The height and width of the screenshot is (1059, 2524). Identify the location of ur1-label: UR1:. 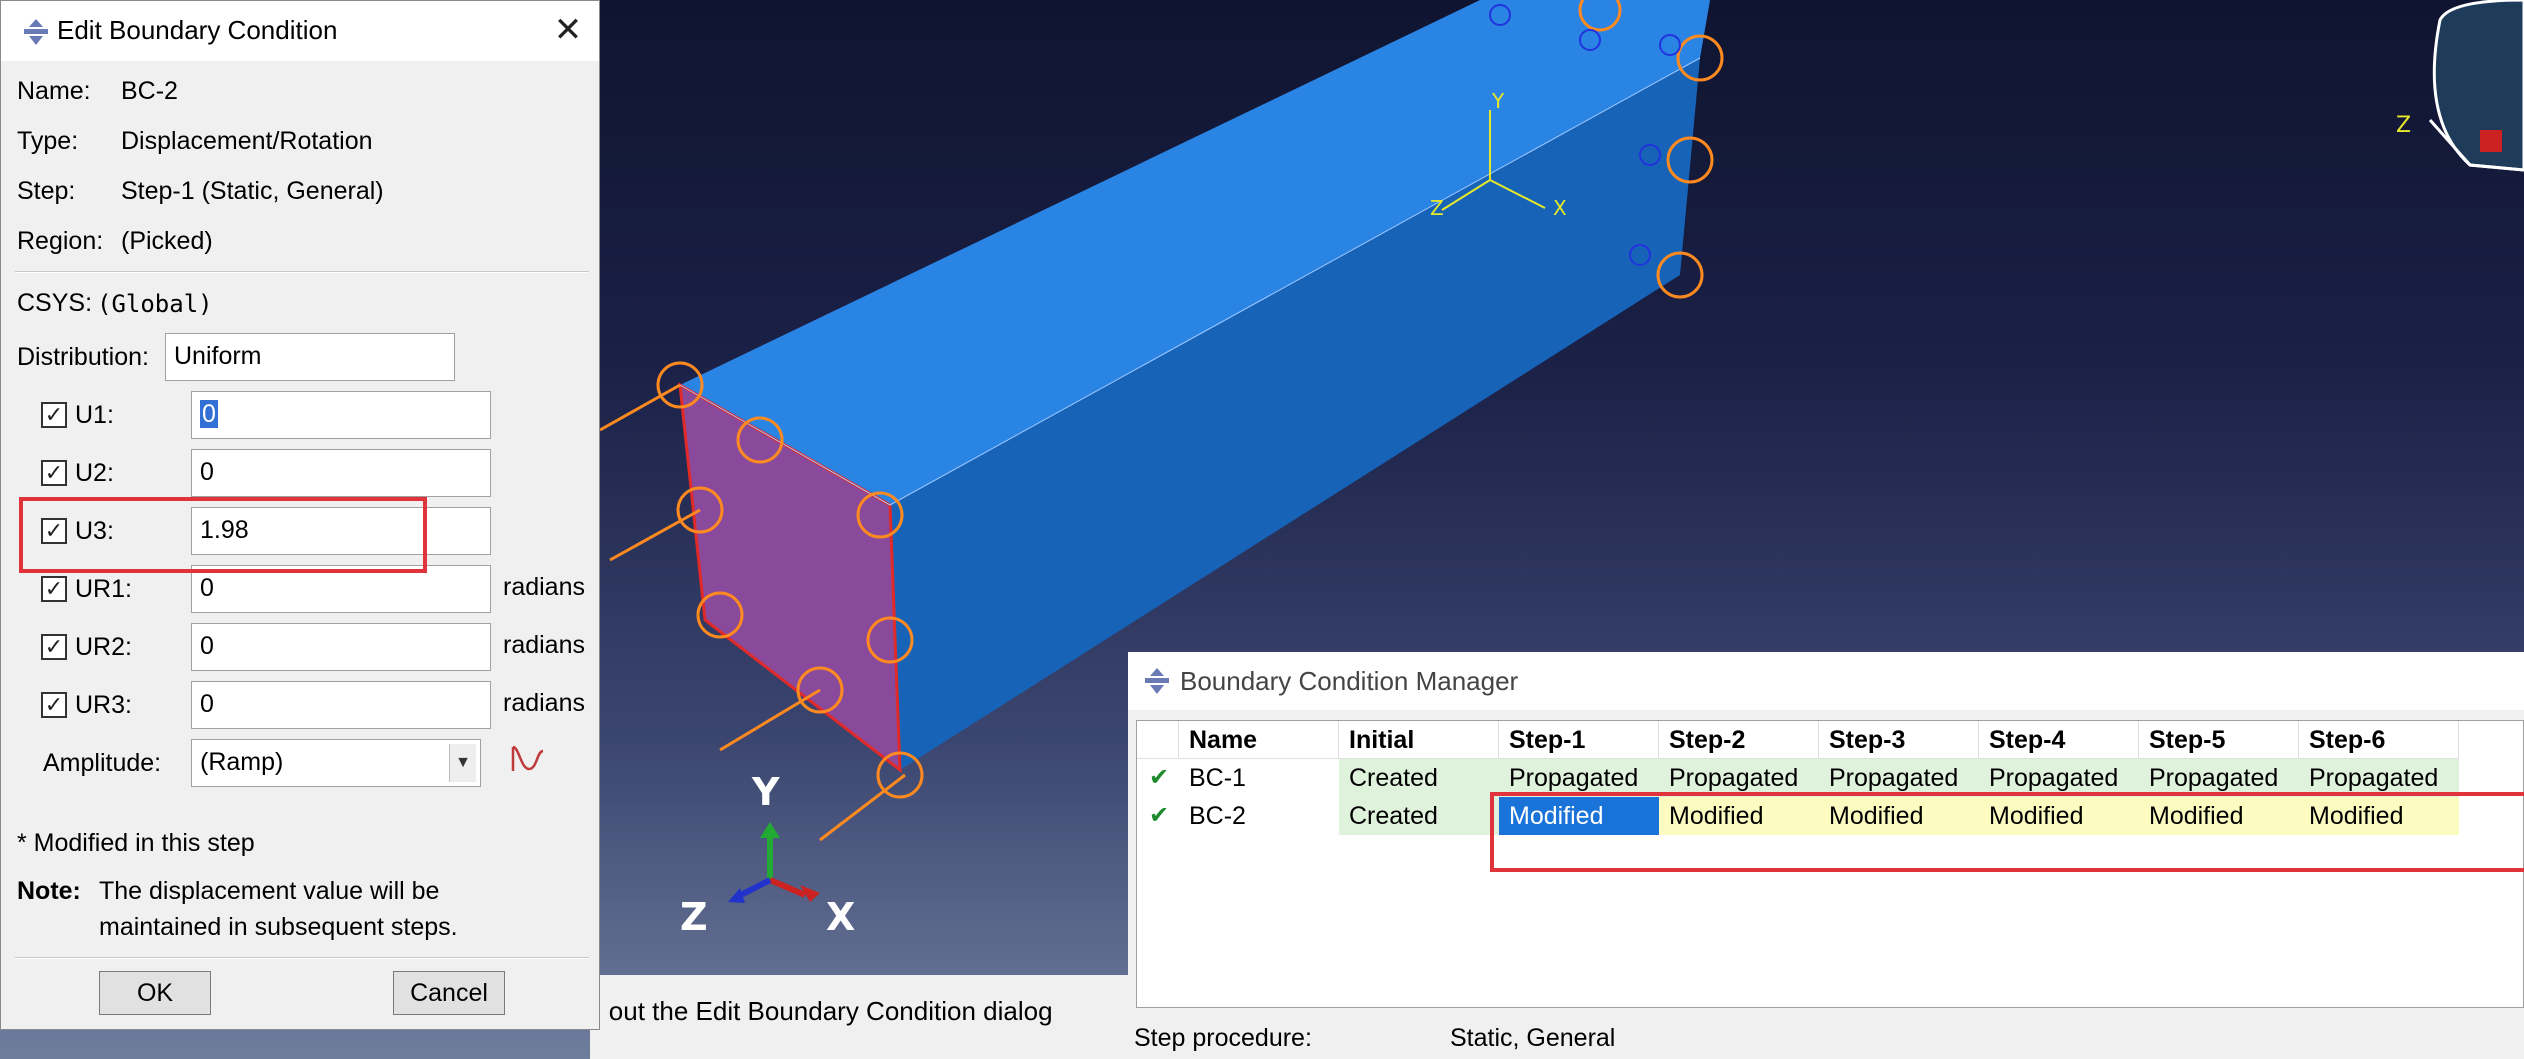
(103, 589).